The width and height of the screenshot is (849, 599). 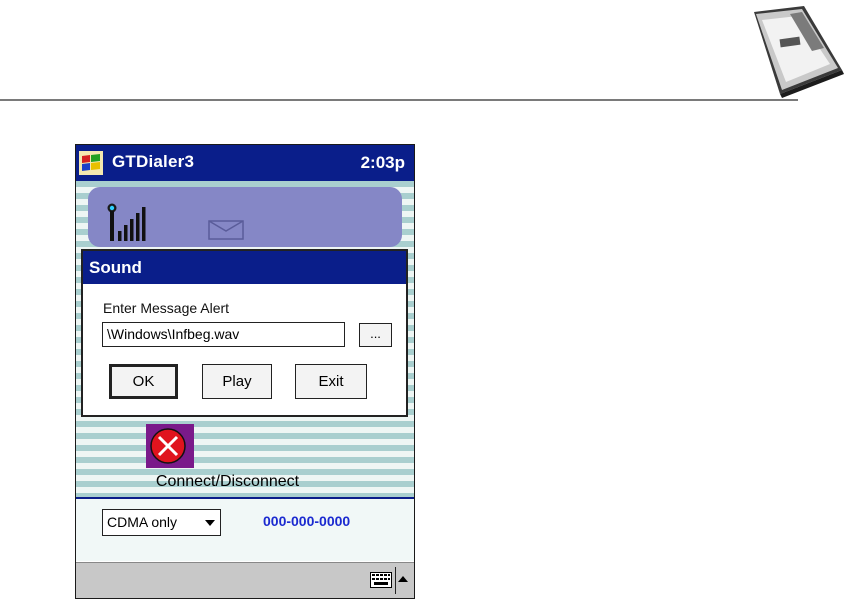 What do you see at coordinates (799, 52) in the screenshot?
I see `pc-card-image` at bounding box center [799, 52].